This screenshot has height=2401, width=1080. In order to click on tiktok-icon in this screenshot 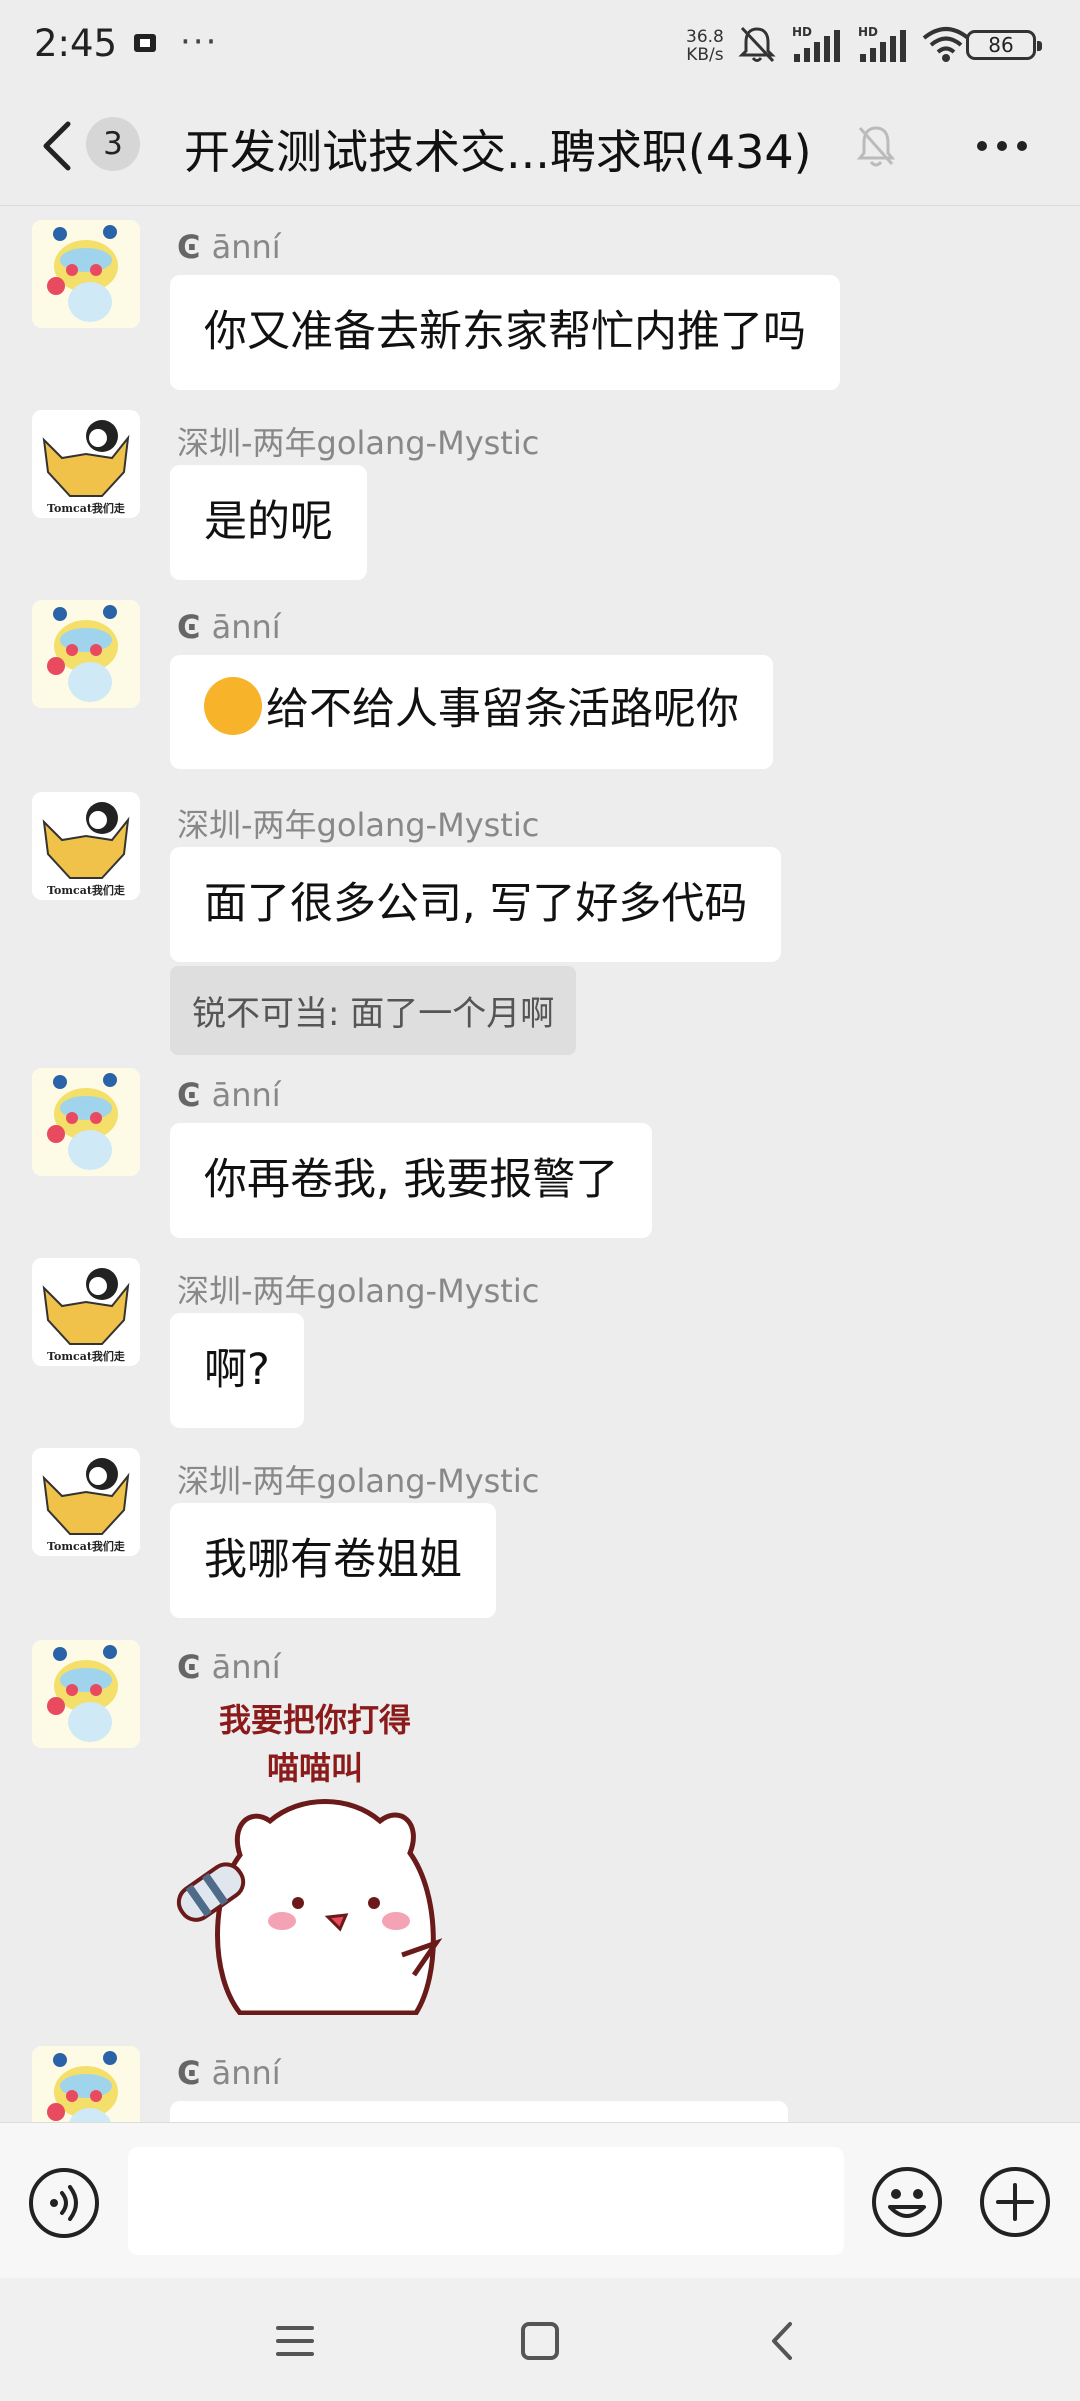, I will do `click(145, 43)`.